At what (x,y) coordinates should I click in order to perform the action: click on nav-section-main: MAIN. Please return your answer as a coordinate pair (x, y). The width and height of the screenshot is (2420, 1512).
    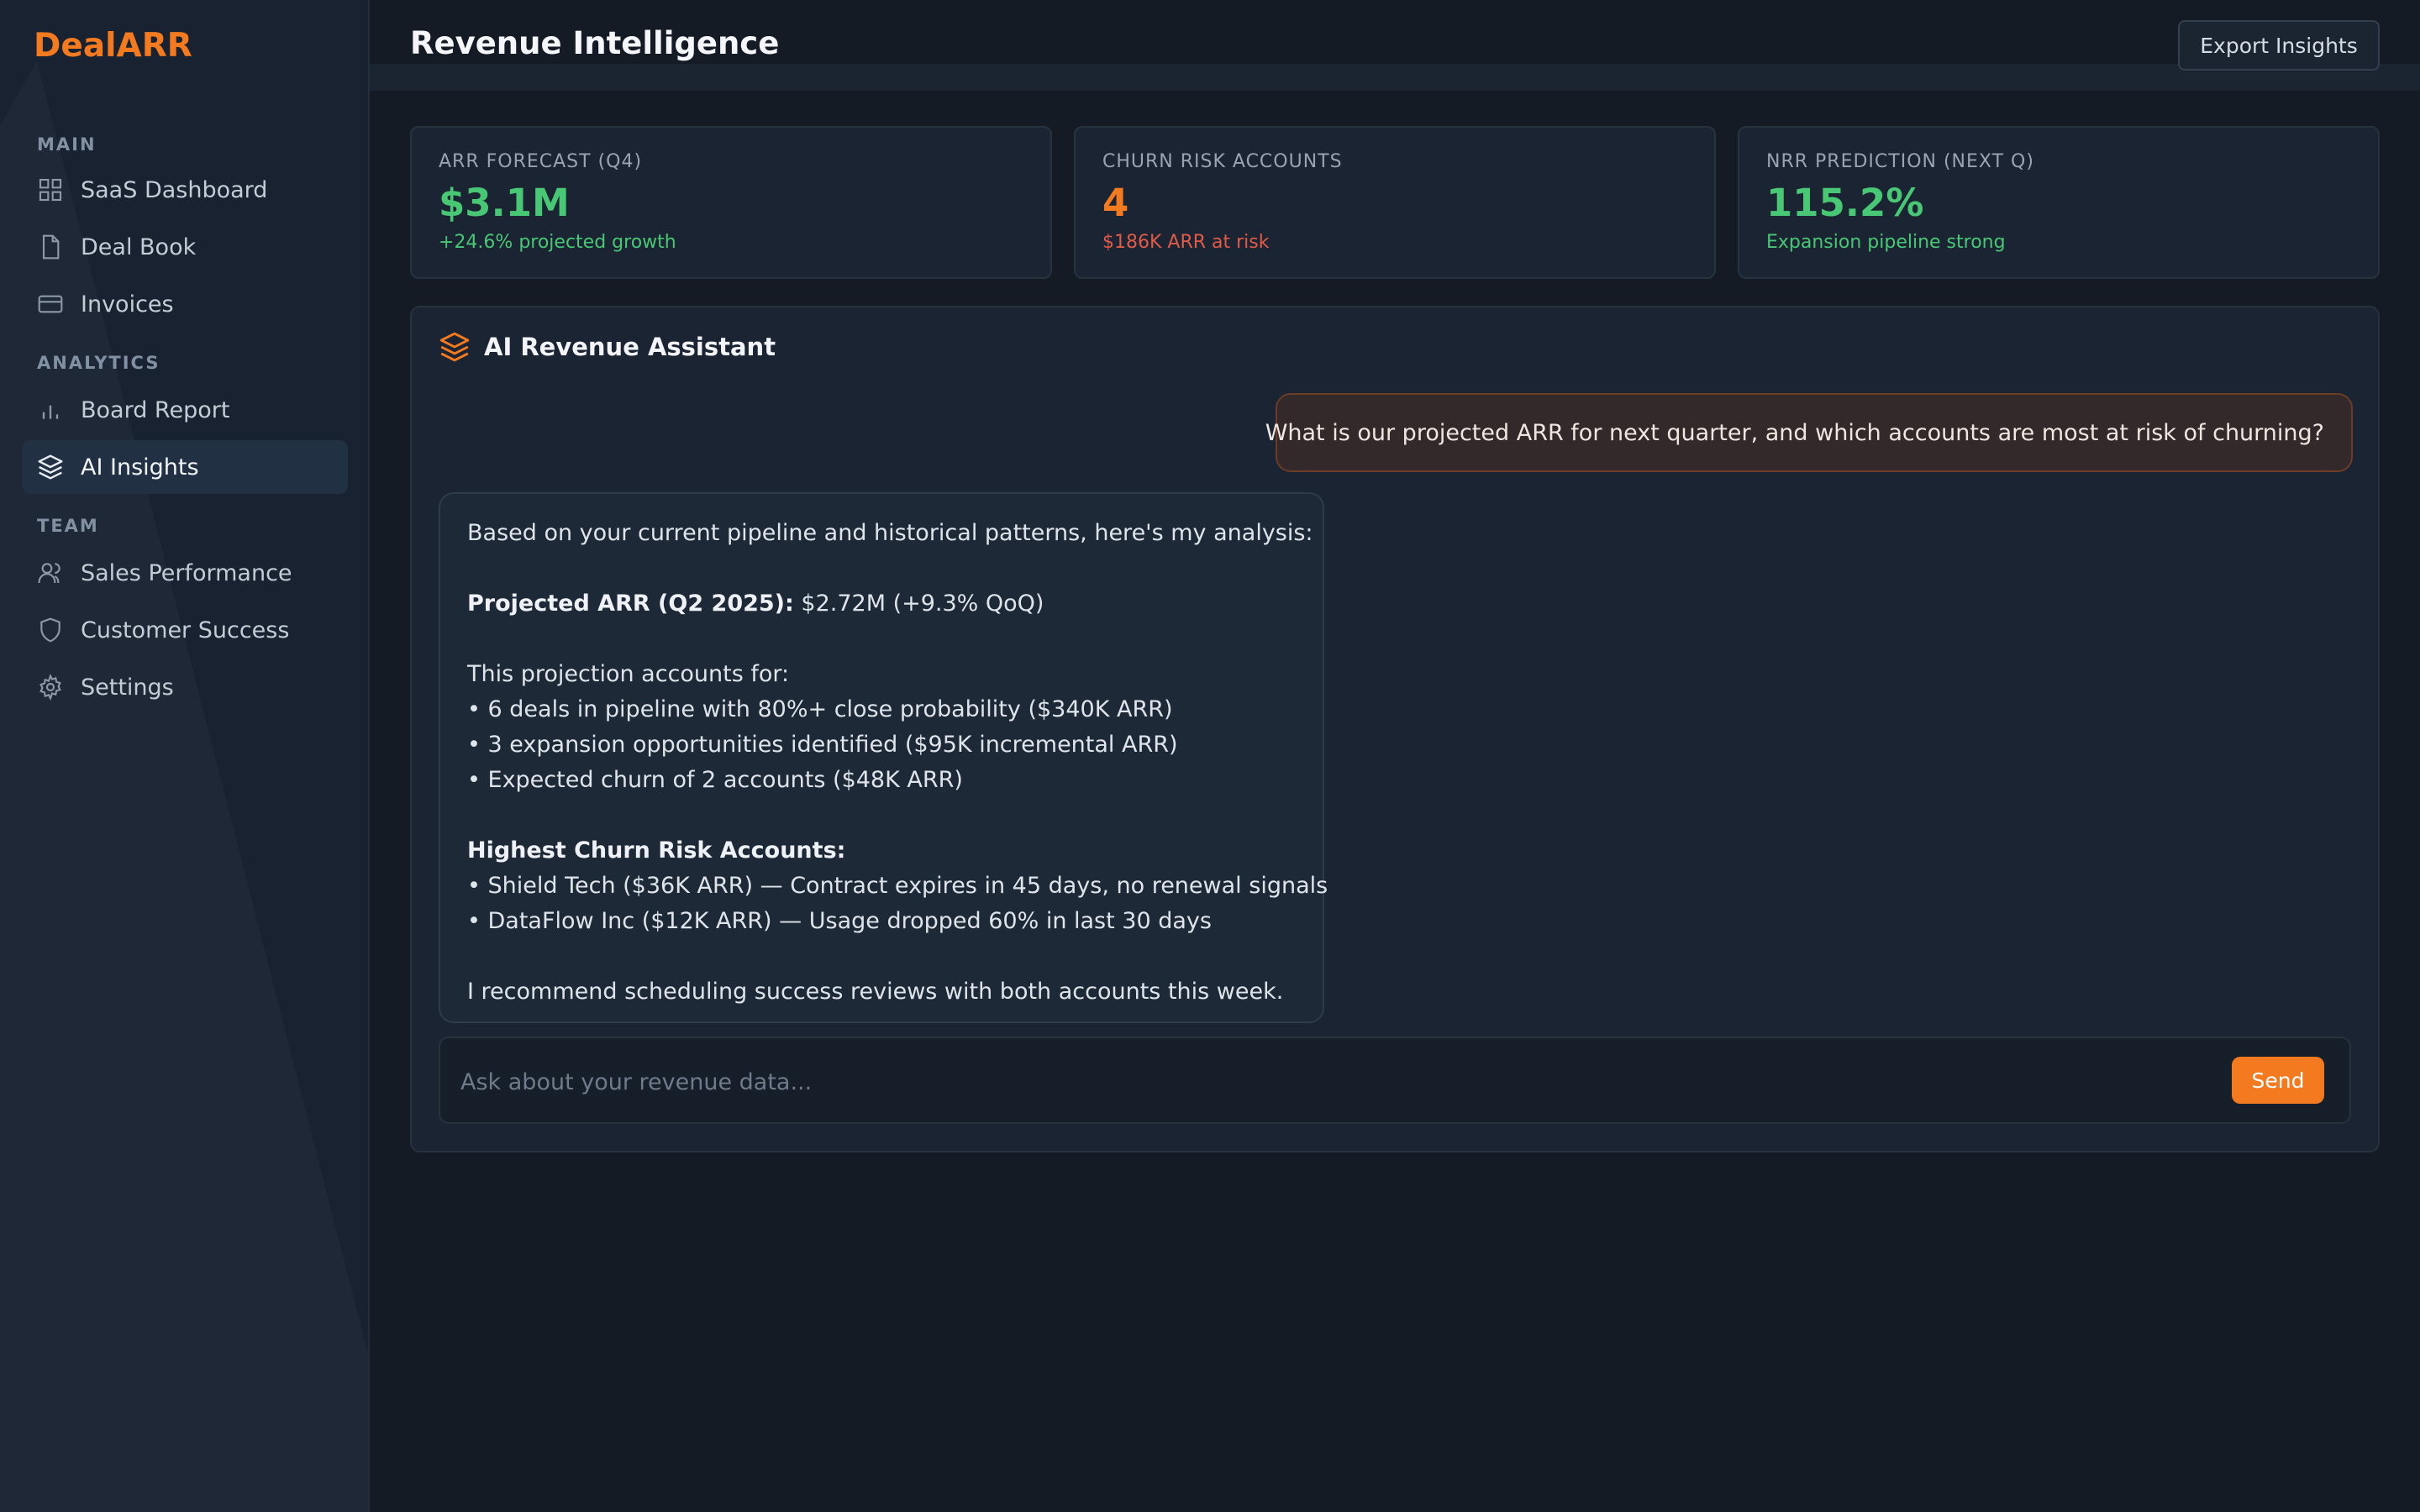
    Looking at the image, I should click on (67, 144).